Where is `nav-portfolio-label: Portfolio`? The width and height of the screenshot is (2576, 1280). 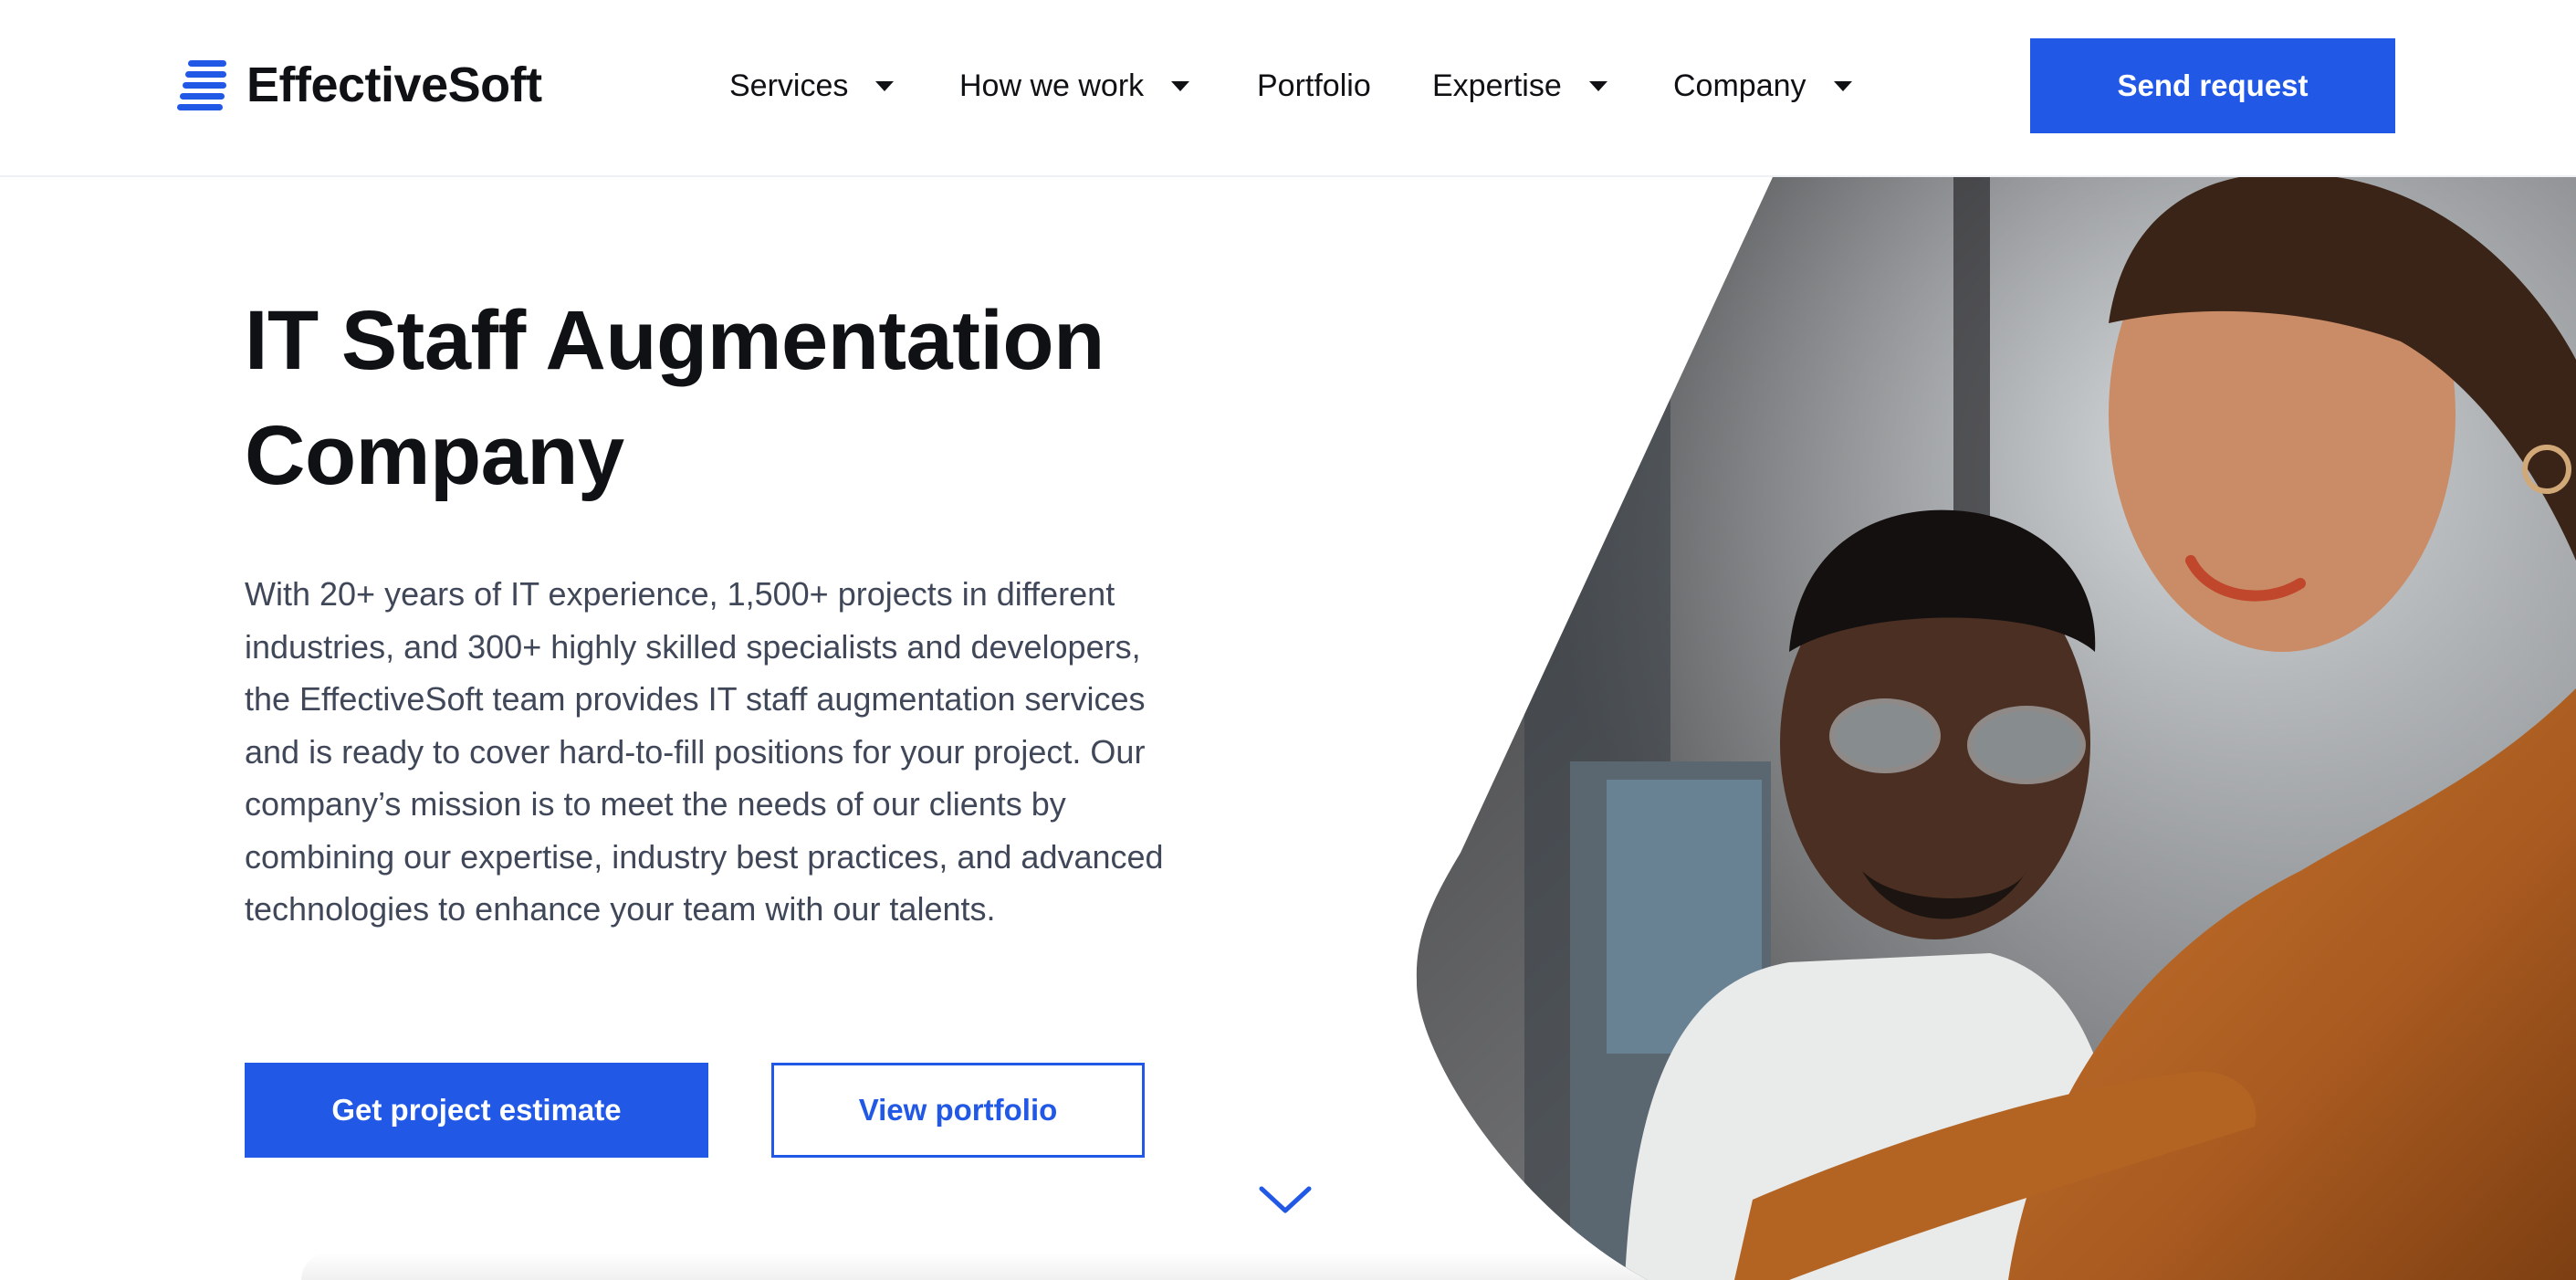 nav-portfolio-label: Portfolio is located at coordinates (1314, 85).